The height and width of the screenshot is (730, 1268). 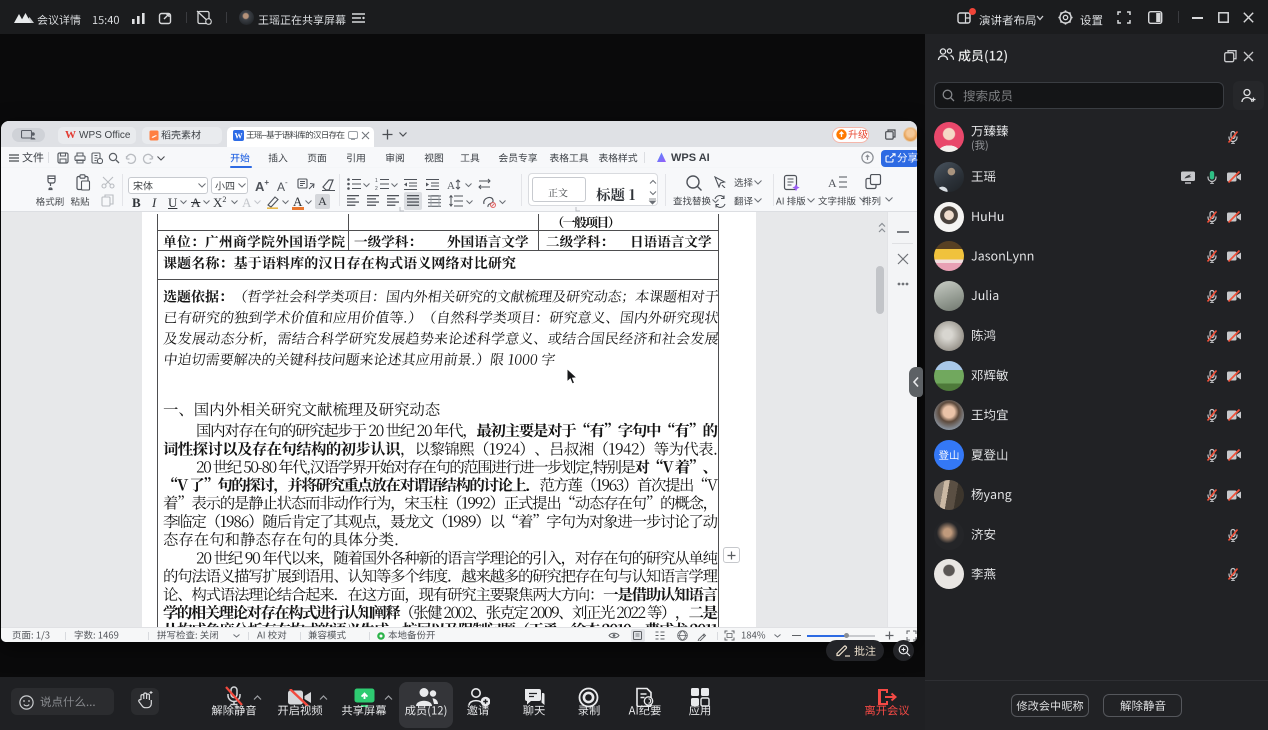 What do you see at coordinates (376, 181) in the screenshot?
I see `svg-text: 1` at bounding box center [376, 181].